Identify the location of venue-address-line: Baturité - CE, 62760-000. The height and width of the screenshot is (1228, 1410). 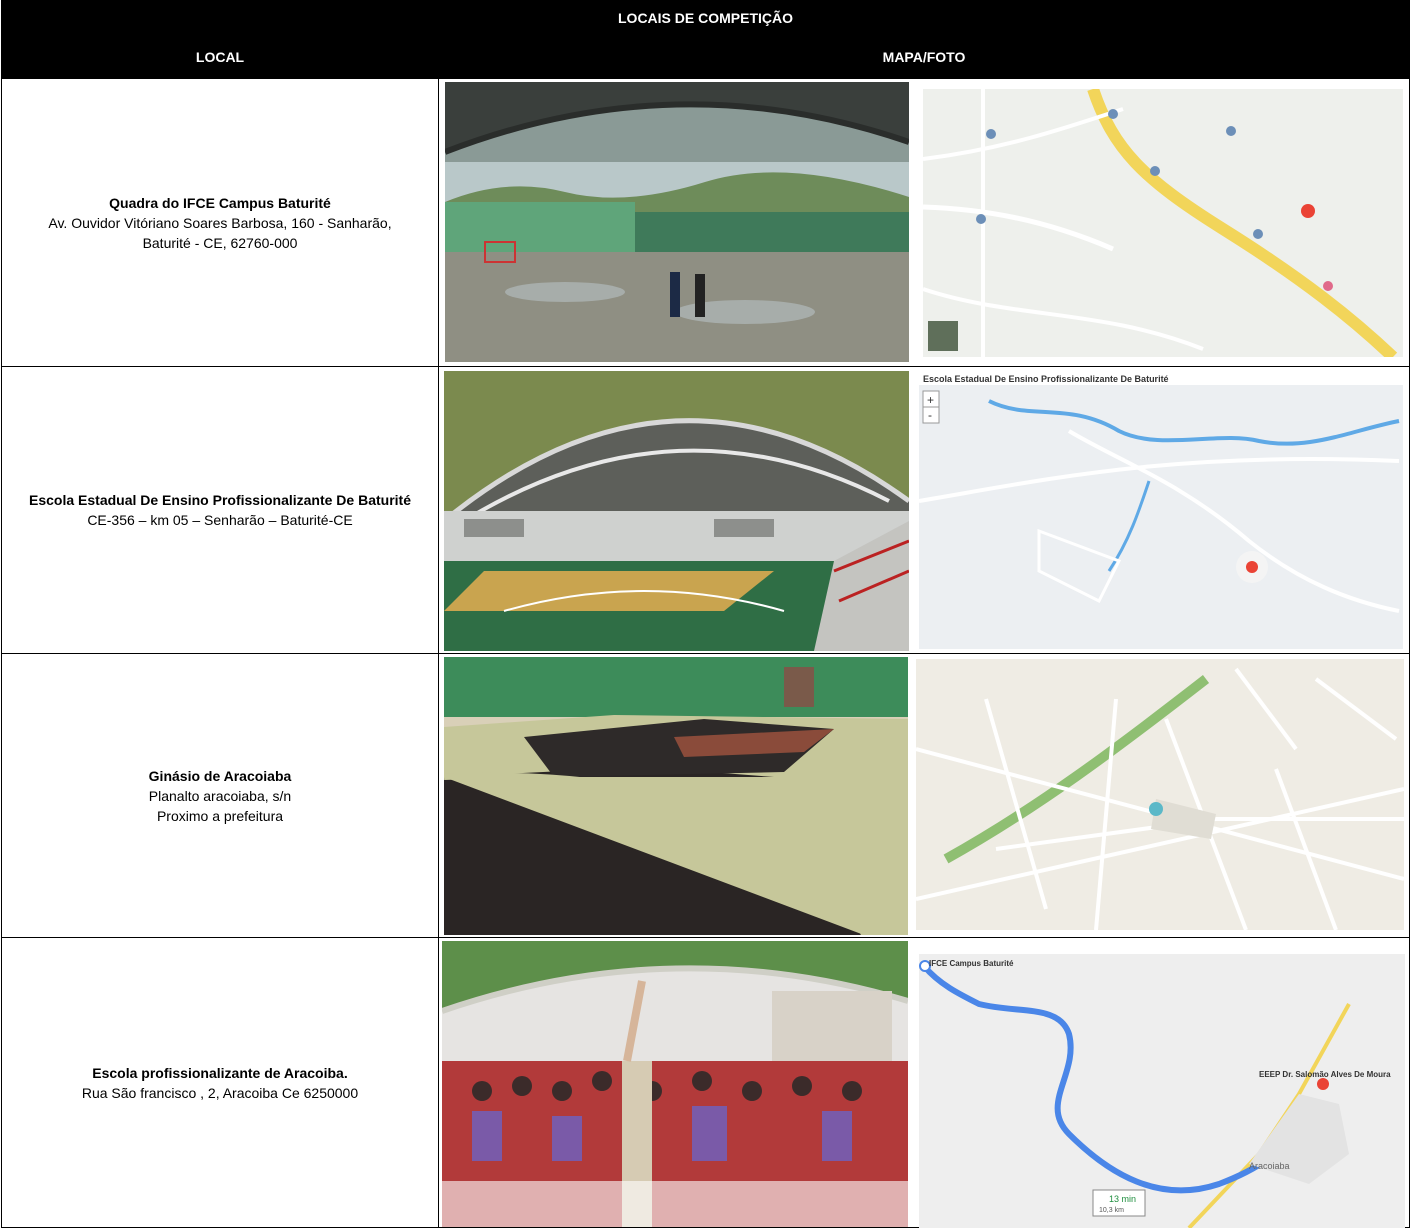
(220, 242).